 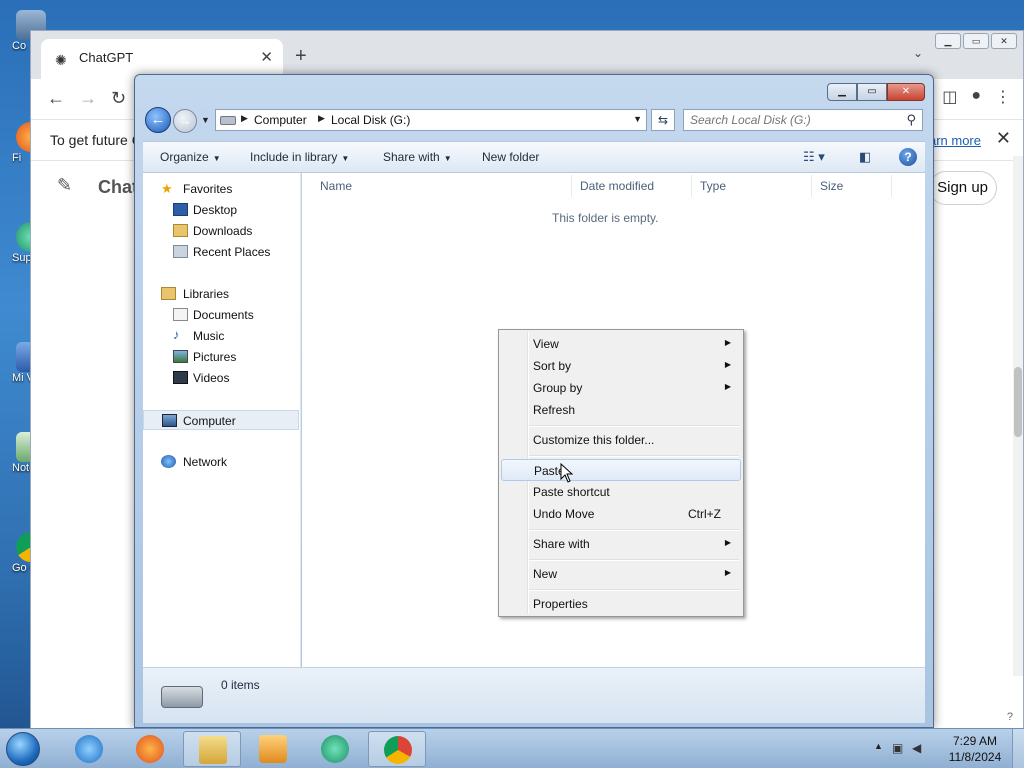 What do you see at coordinates (232, 252) in the screenshot?
I see `nav-label: Recent Places` at bounding box center [232, 252].